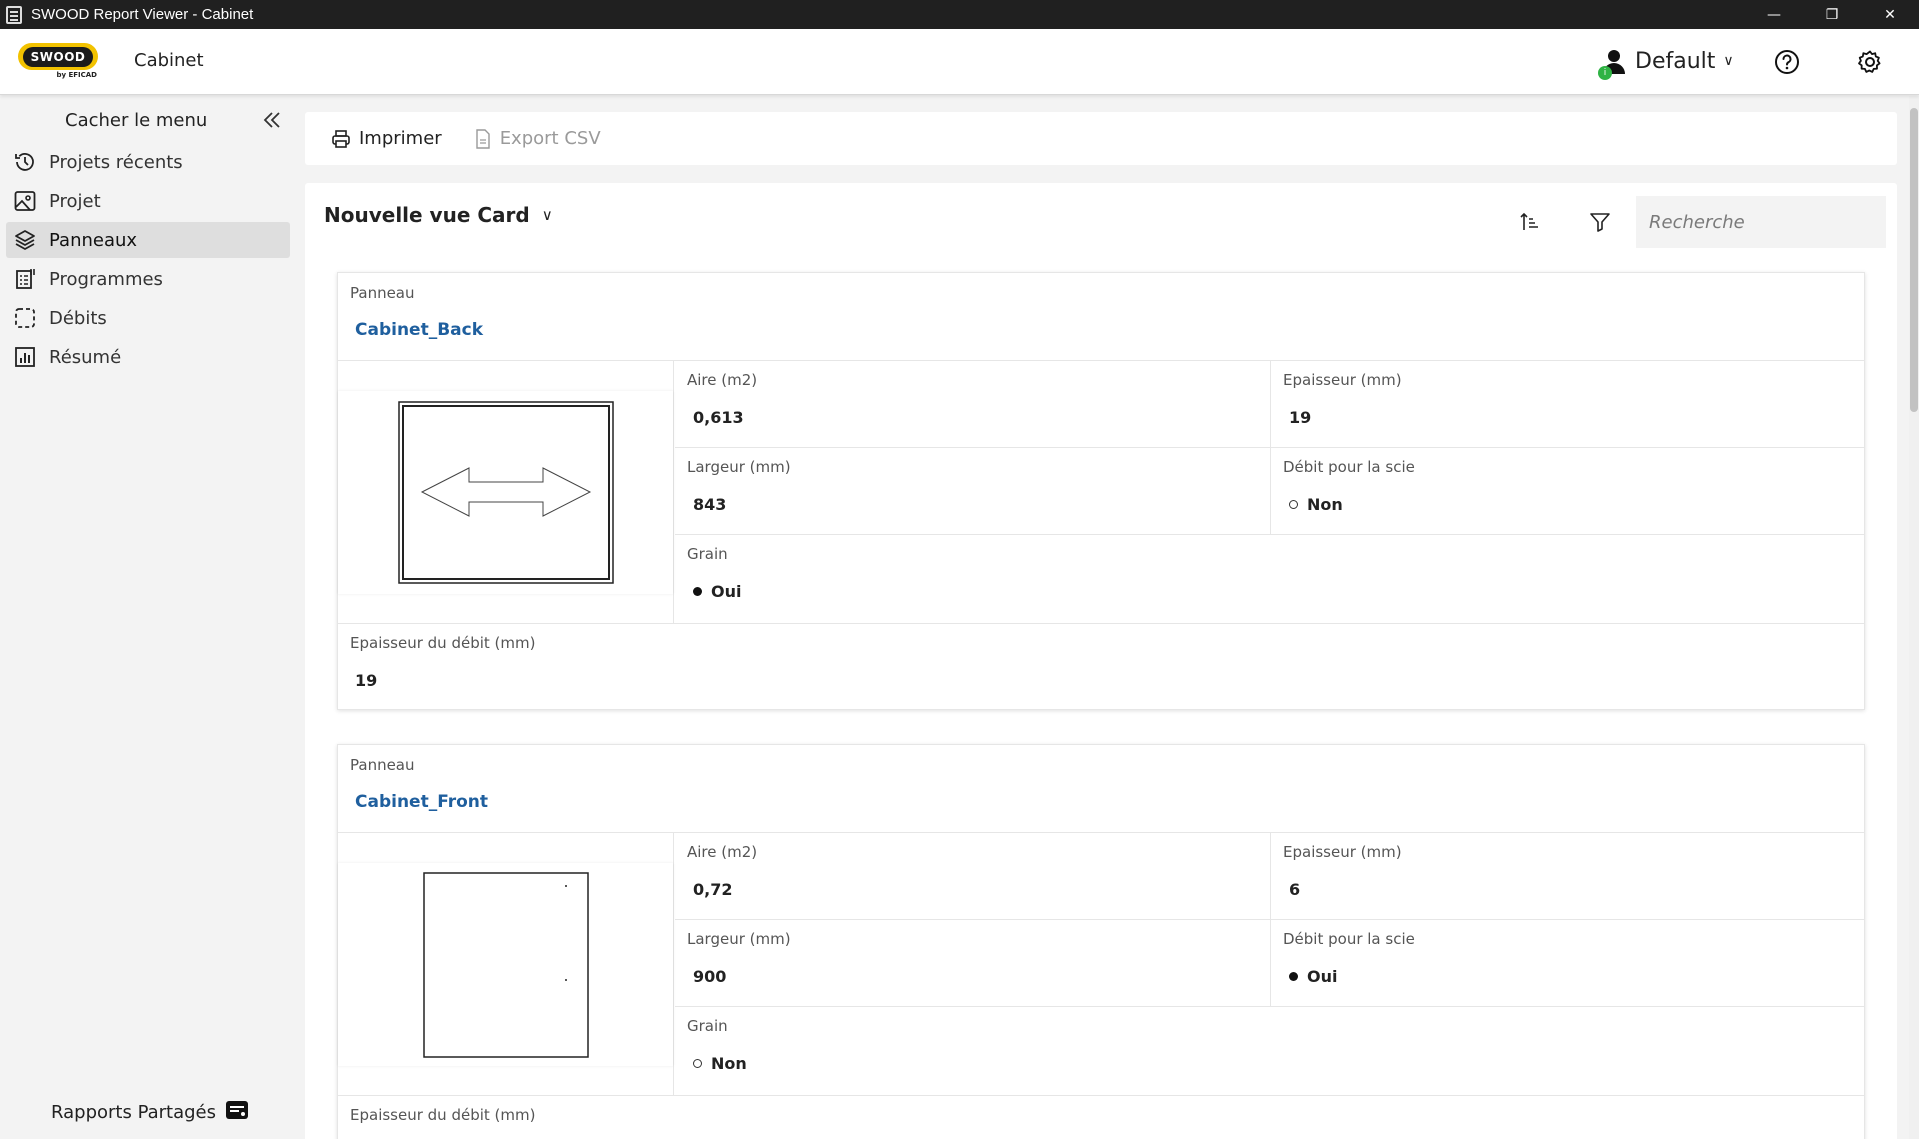  Describe the element at coordinates (142, 14) in the screenshot. I see `window-title: SWOOD Report Viewer - Cabinet` at that location.